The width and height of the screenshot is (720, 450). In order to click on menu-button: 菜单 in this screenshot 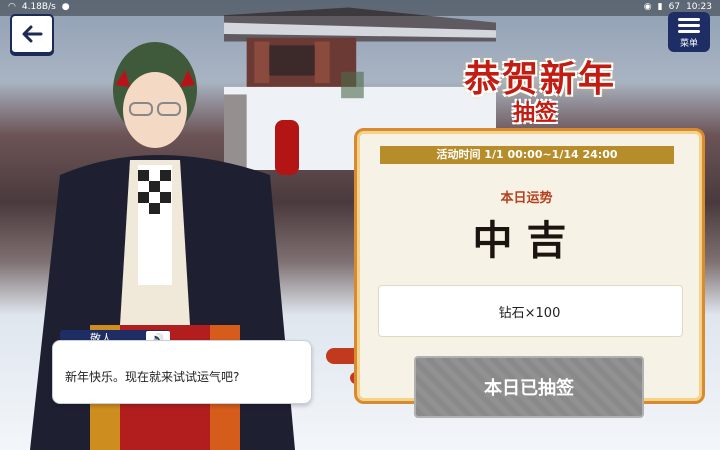, I will do `click(689, 32)`.